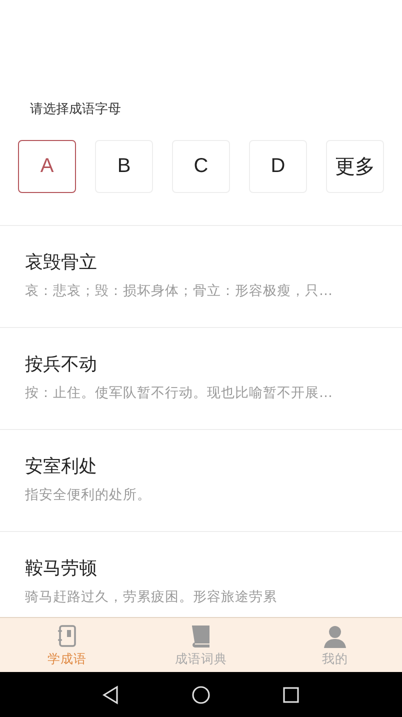 Image resolution: width=402 pixels, height=717 pixels. What do you see at coordinates (201, 694) in the screenshot?
I see `home-icon` at bounding box center [201, 694].